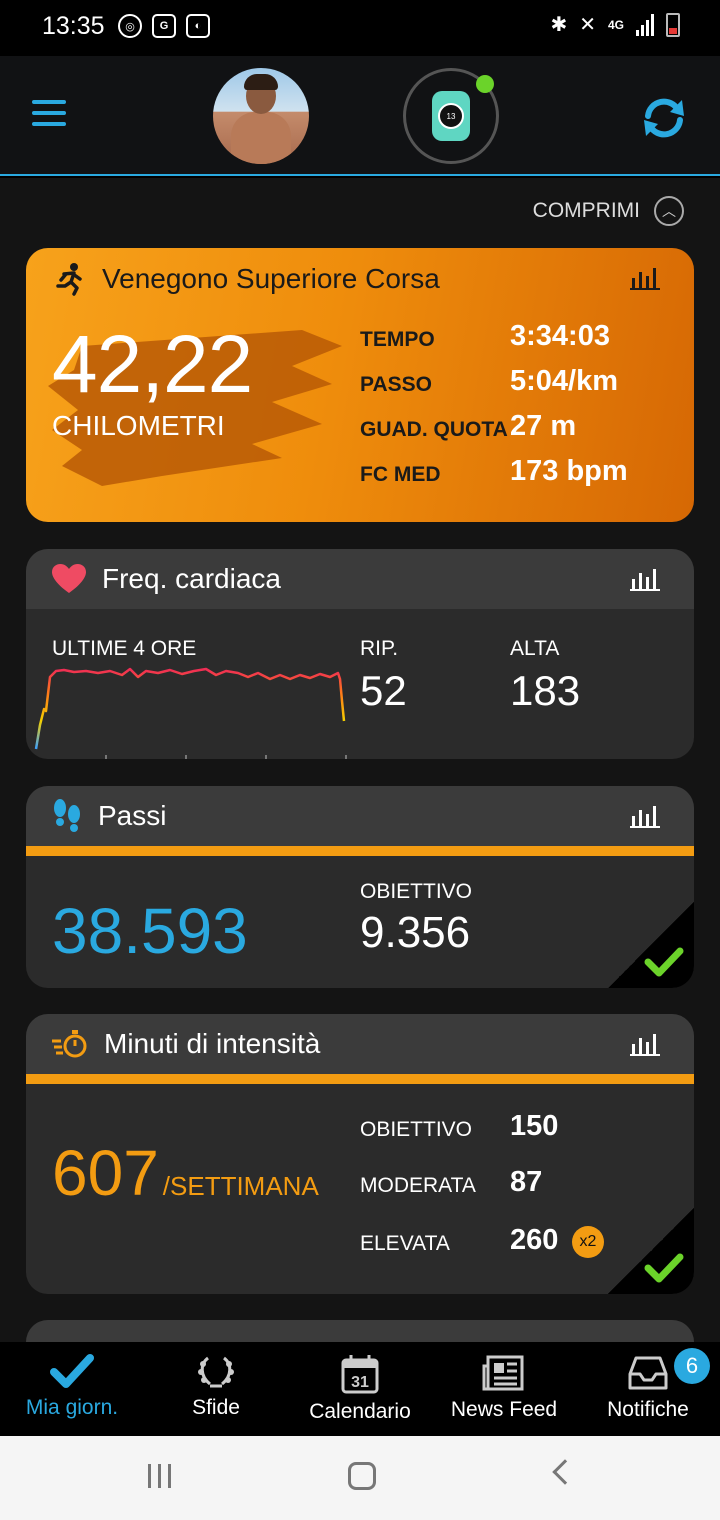 This screenshot has height=1520, width=720. What do you see at coordinates (190, 713) in the screenshot?
I see `heart-rate-sparkline` at bounding box center [190, 713].